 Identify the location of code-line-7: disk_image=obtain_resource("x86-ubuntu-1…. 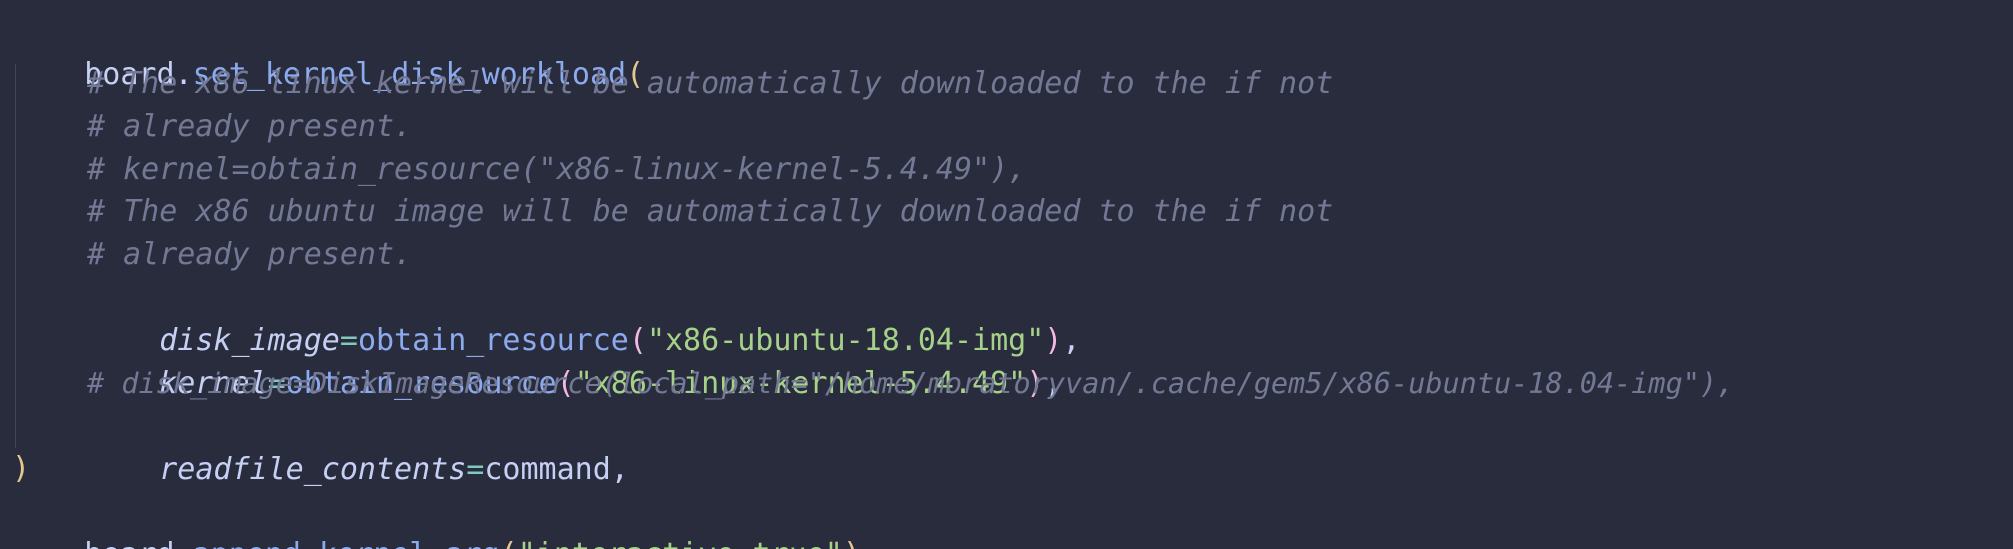
(546, 317).